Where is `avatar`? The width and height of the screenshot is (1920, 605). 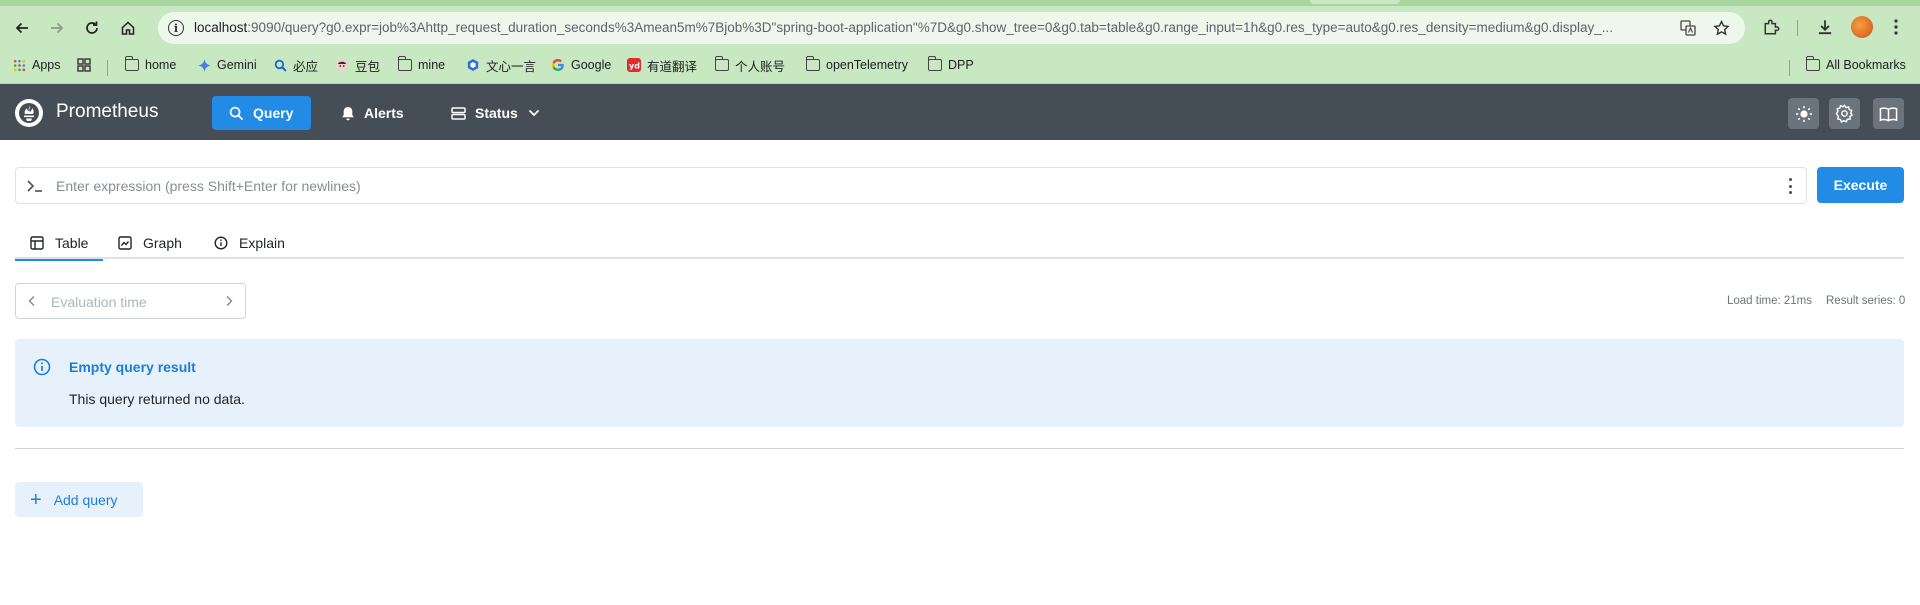
avatar is located at coordinates (1862, 27).